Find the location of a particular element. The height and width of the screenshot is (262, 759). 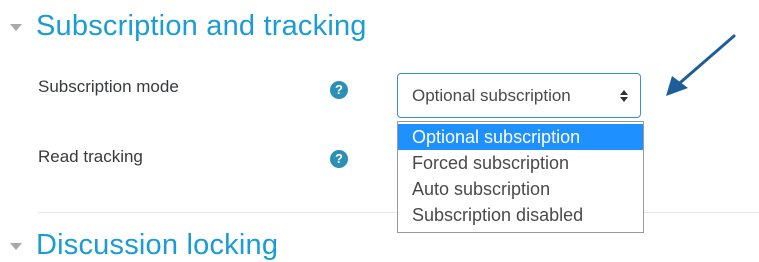

read-tracking-label: Read tracking is located at coordinates (90, 156).